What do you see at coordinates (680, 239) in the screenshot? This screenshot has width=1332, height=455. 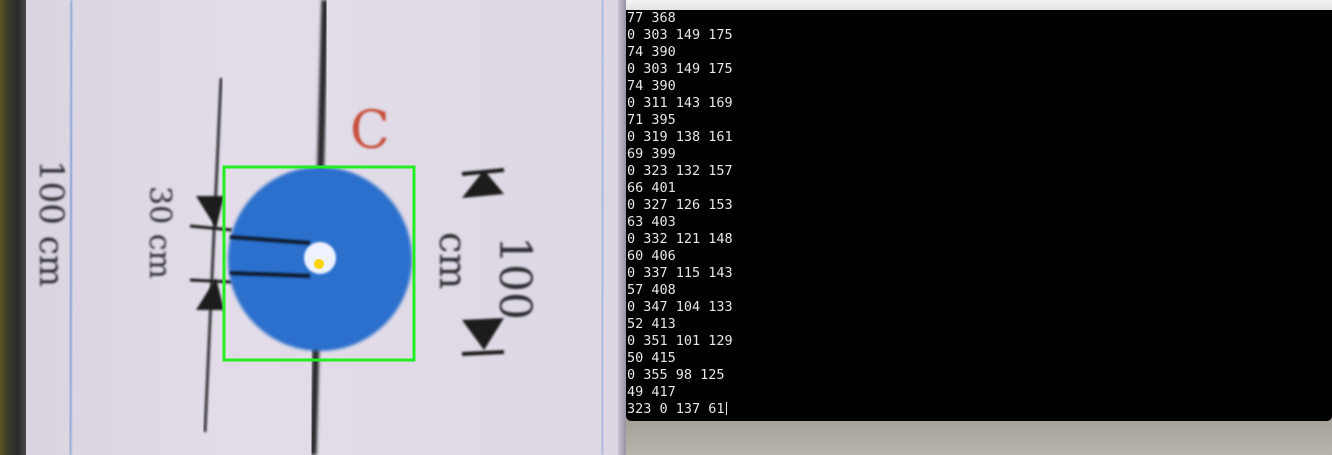 I see `terminal-line-text: 0 332 121 148` at bounding box center [680, 239].